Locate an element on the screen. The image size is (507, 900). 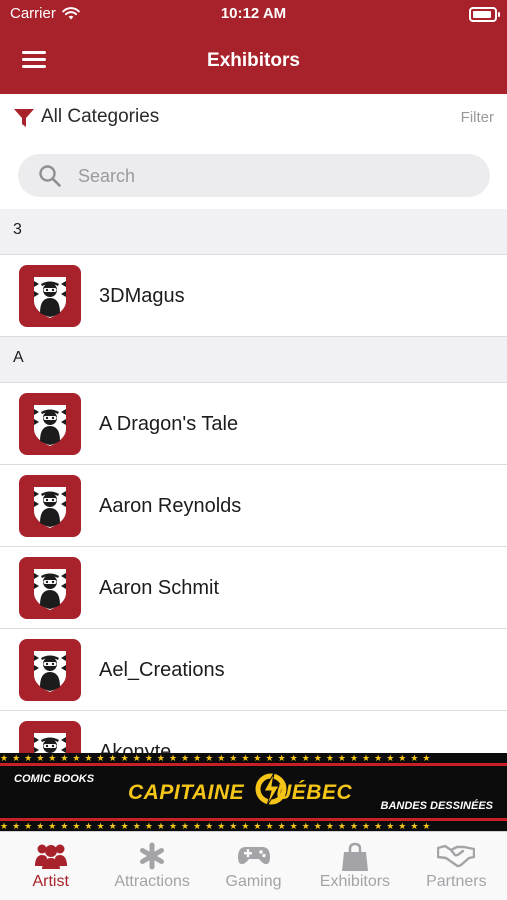
battery-icon is located at coordinates (484, 14).